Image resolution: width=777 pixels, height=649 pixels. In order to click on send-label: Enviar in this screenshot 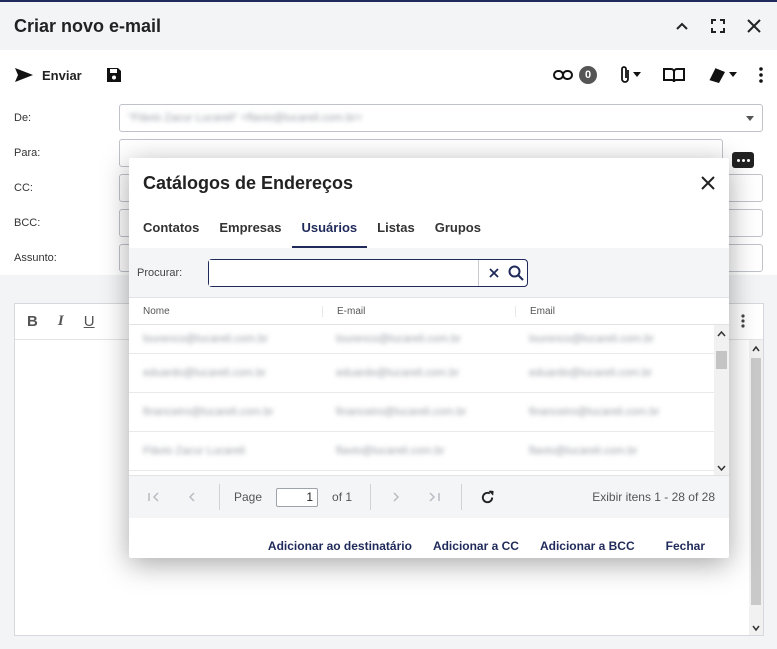, I will do `click(62, 75)`.